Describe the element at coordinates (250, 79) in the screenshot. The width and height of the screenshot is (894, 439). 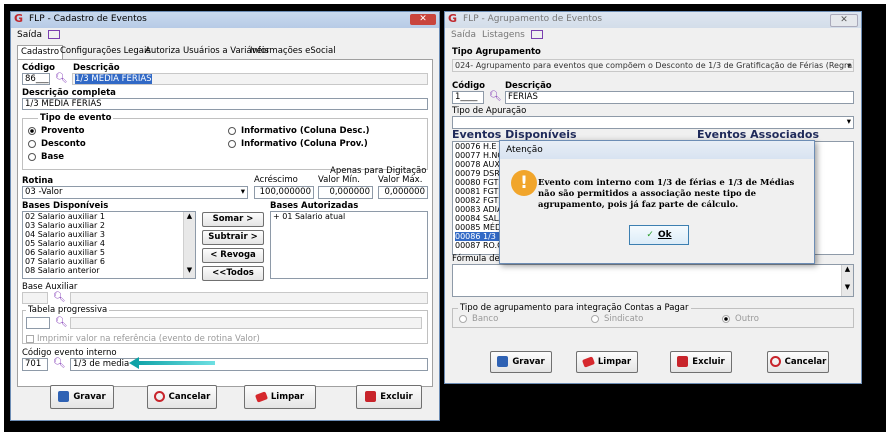
I see `descricao-input: 1/3 MEDIA FERIAS` at that location.